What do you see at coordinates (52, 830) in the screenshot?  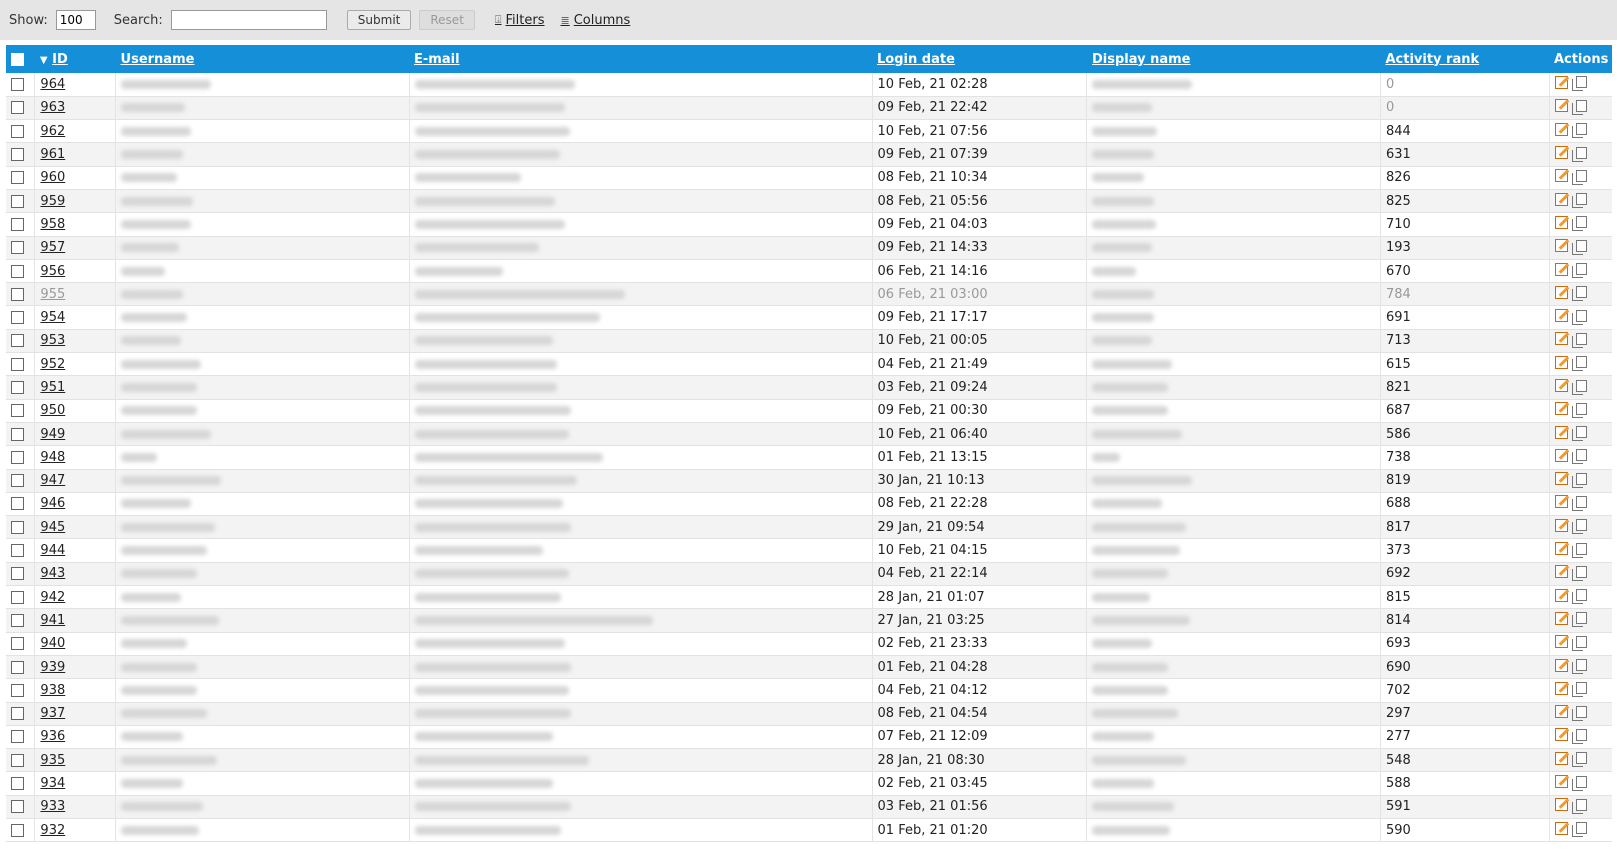 I see `user-id-link: 932` at bounding box center [52, 830].